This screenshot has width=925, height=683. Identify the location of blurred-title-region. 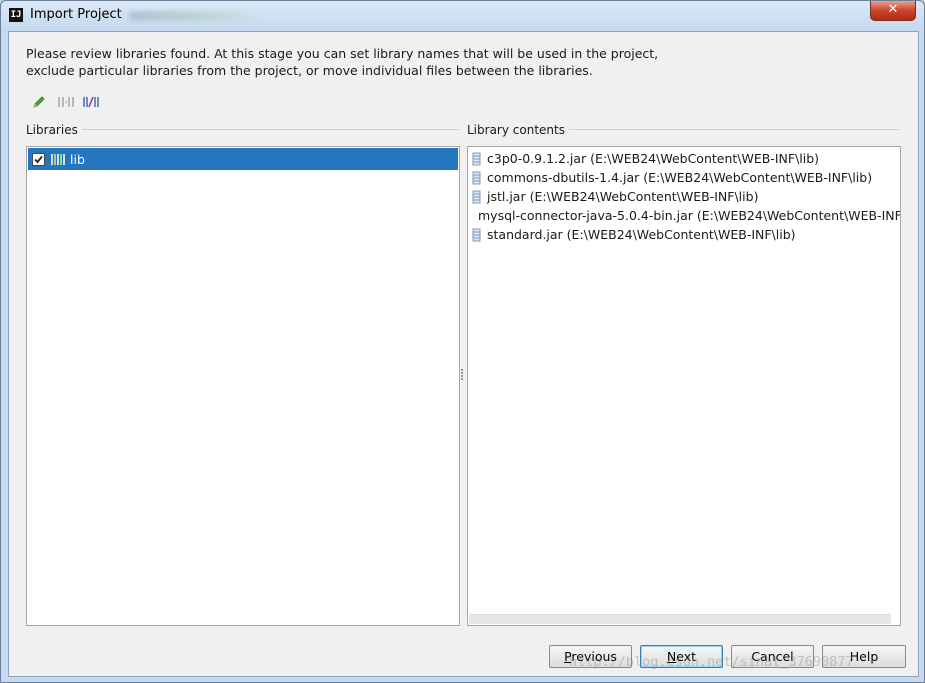
(194, 16).